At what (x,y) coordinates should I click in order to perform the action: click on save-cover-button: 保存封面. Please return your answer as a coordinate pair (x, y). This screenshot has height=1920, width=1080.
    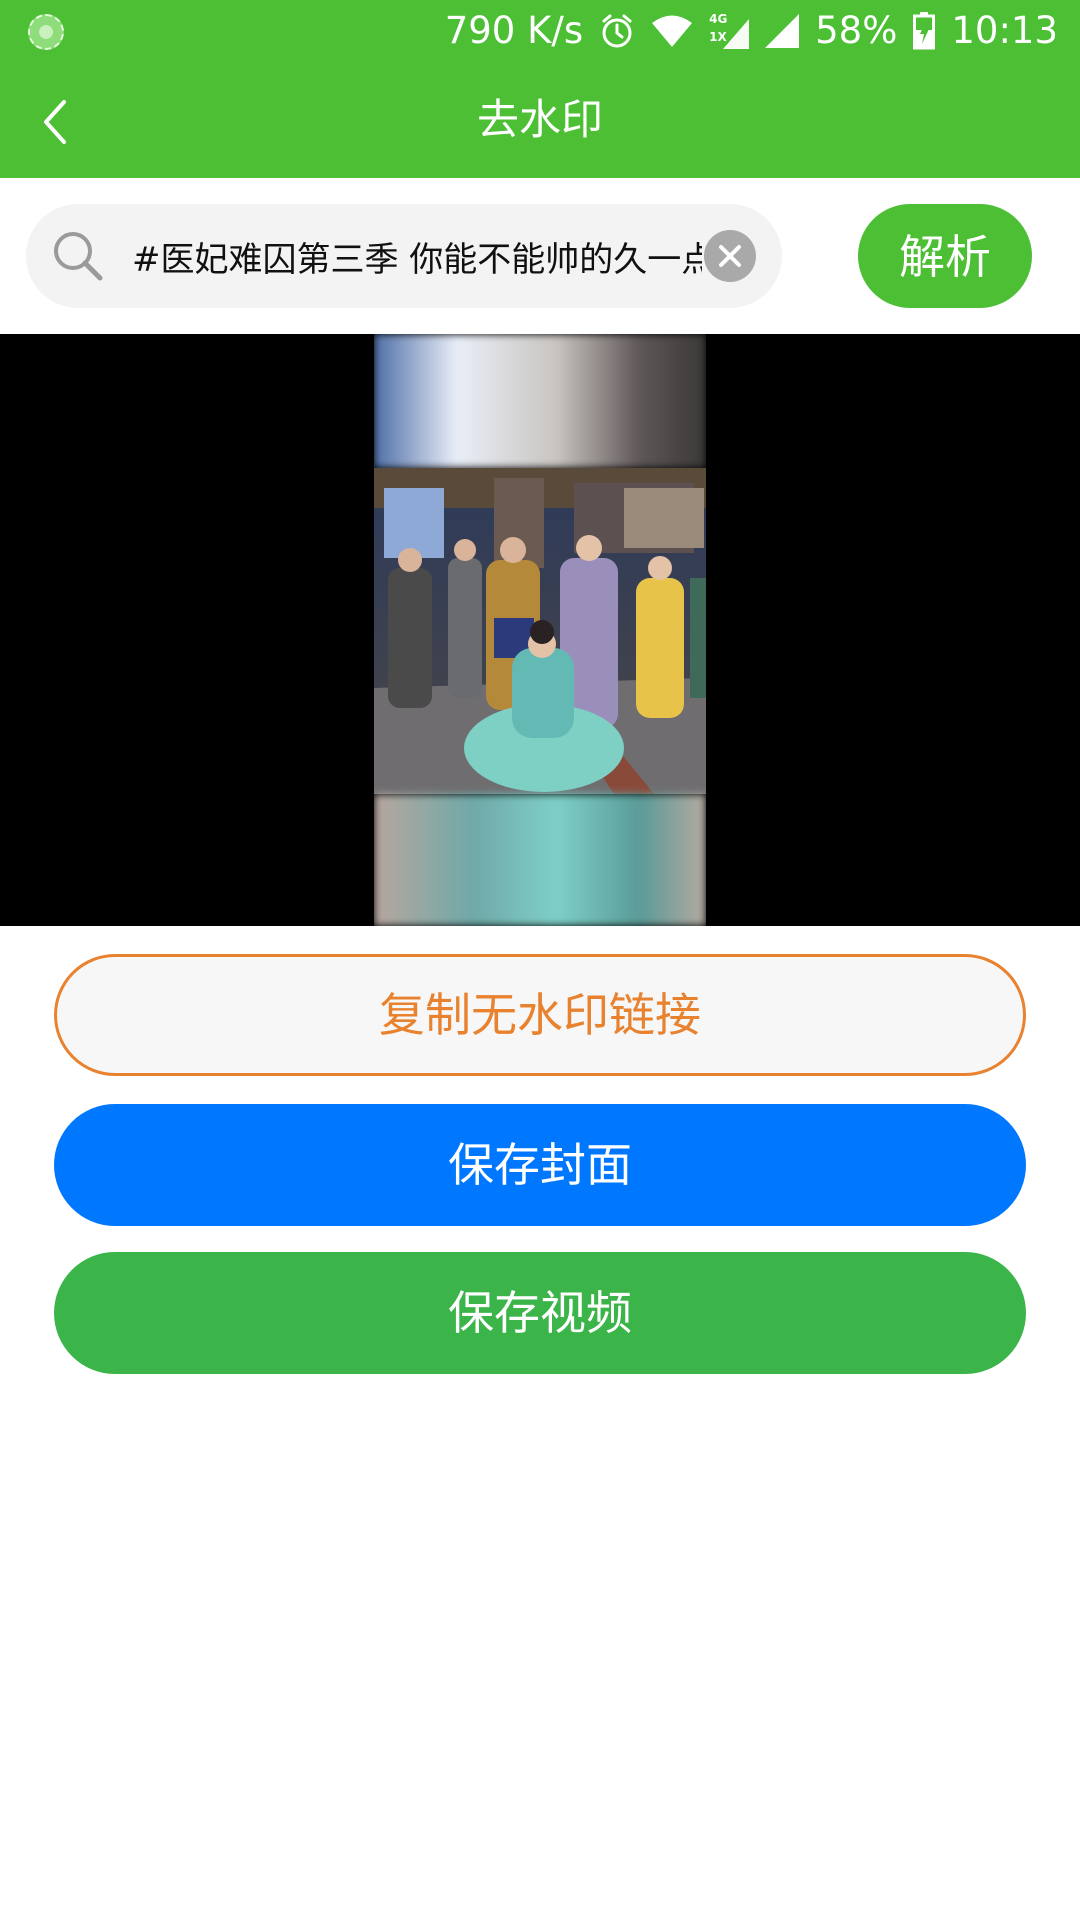
    Looking at the image, I should click on (540, 1165).